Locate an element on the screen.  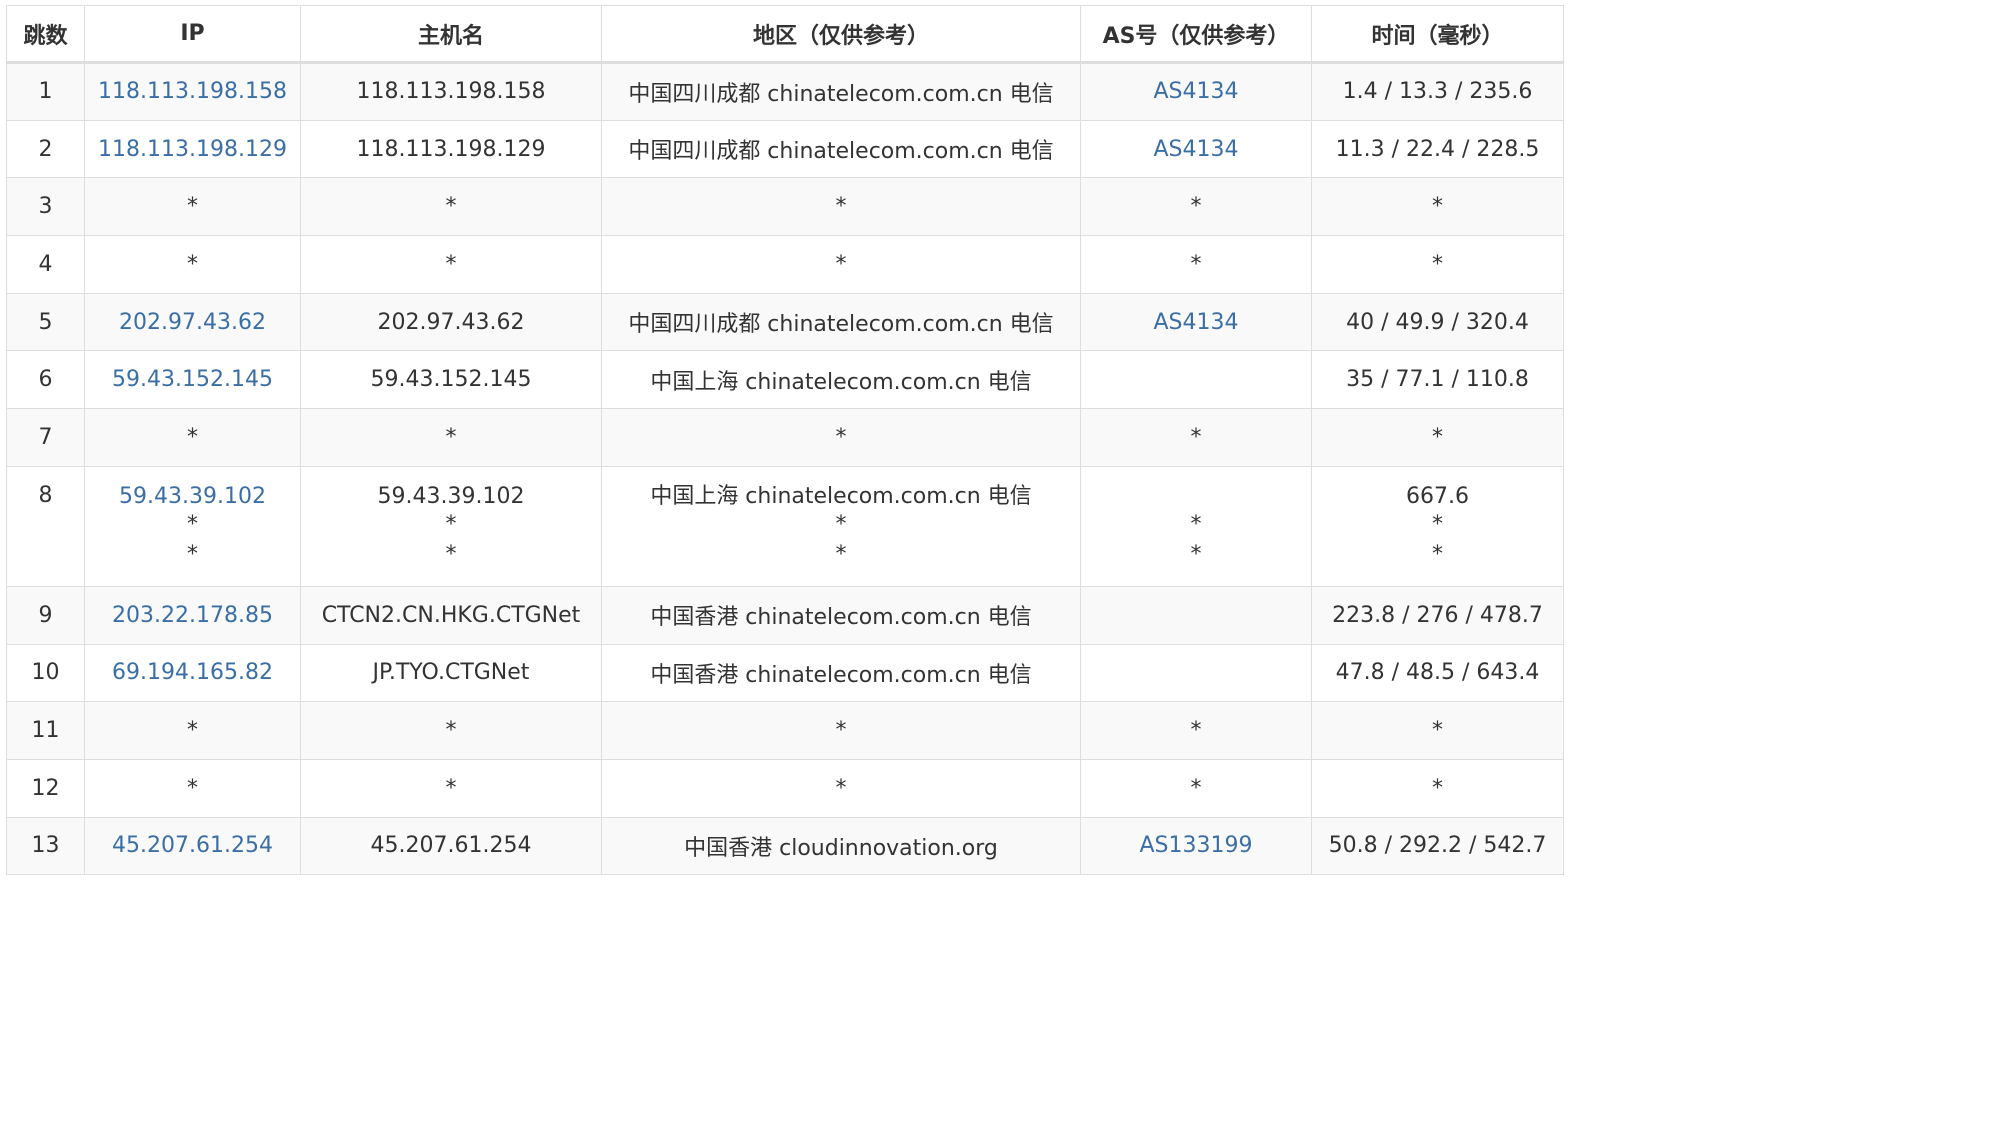
hostname-cell: 118.113.198.129 is located at coordinates (451, 149).